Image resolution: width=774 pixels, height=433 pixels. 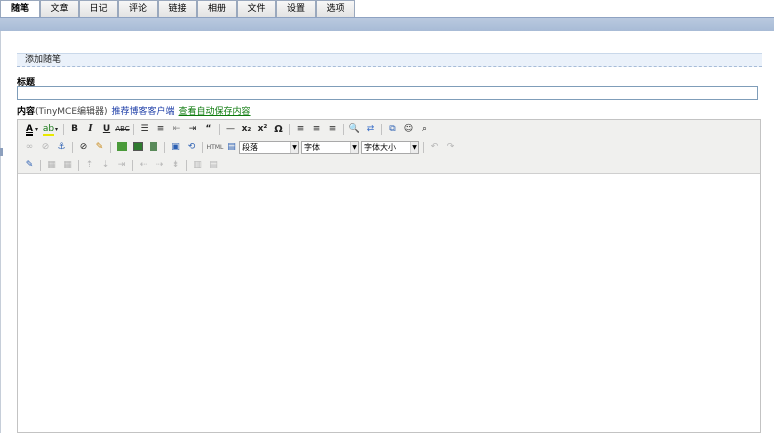 What do you see at coordinates (175, 147) in the screenshot?
I see `paste-text-icon: ▣` at bounding box center [175, 147].